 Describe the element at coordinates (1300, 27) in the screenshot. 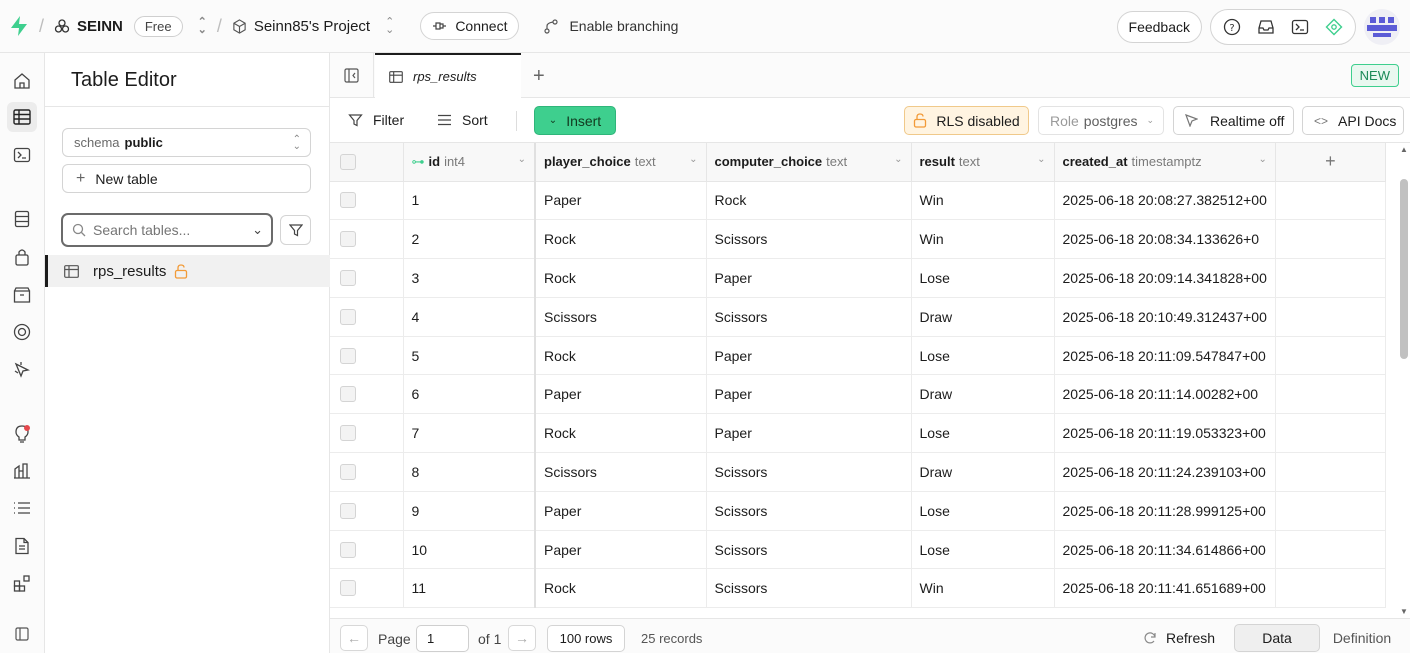

I see `terminal-icon` at that location.